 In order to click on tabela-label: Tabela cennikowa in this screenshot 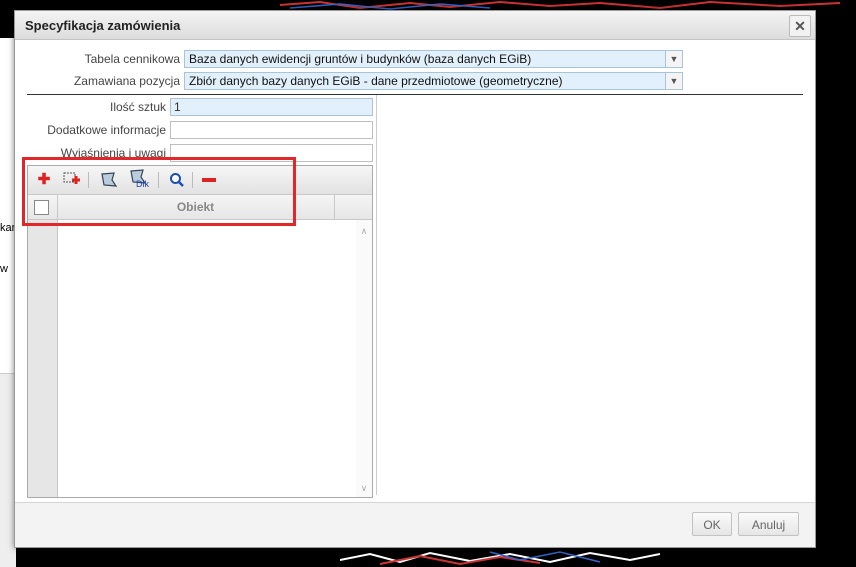, I will do `click(132, 59)`.